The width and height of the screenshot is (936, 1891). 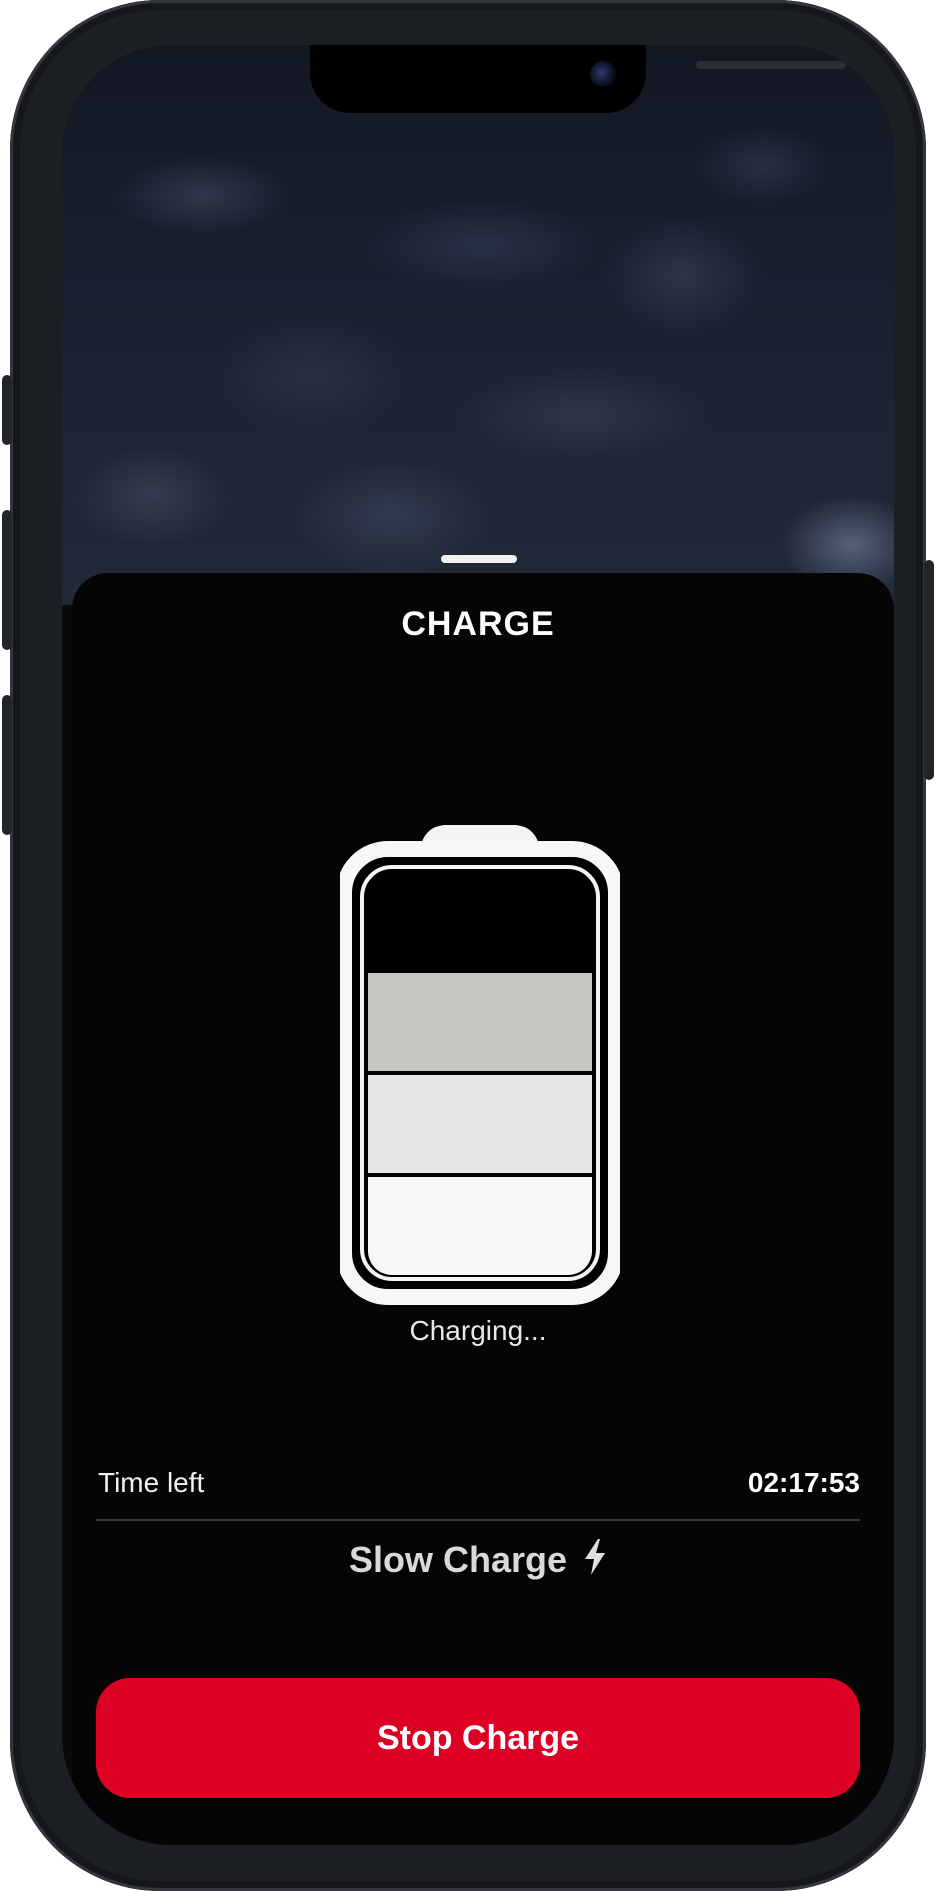 I want to click on time-left-label: Time left, so click(x=151, y=1482).